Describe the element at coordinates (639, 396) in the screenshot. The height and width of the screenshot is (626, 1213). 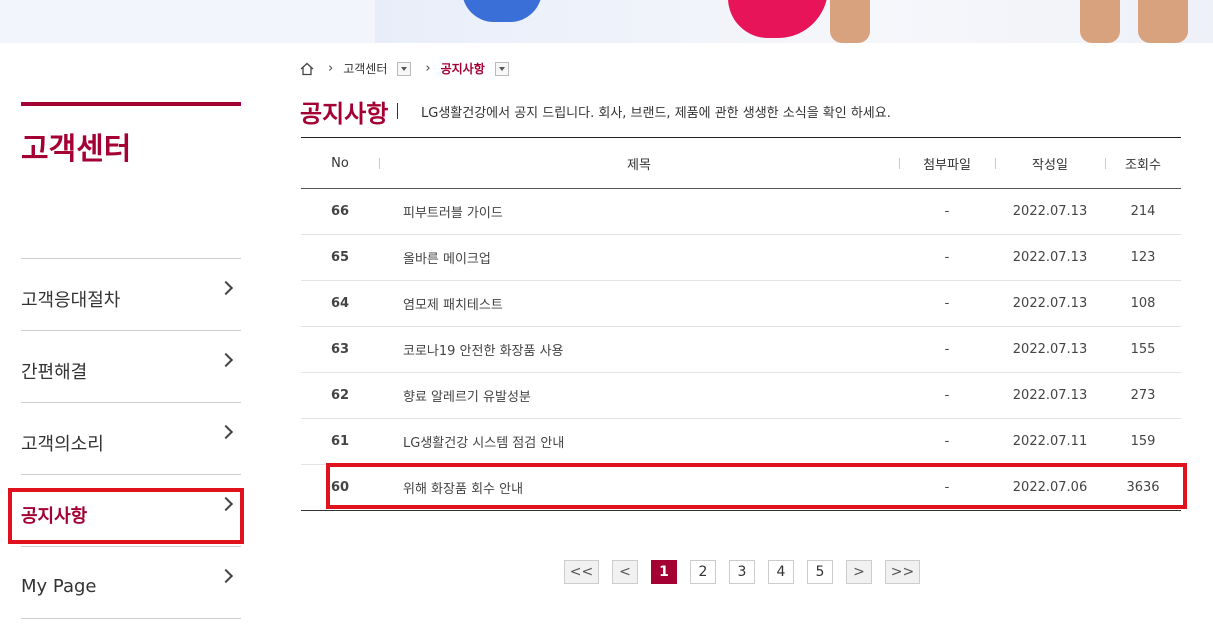
I see `row-title-link: 향료 알레르기 유발성분` at that location.